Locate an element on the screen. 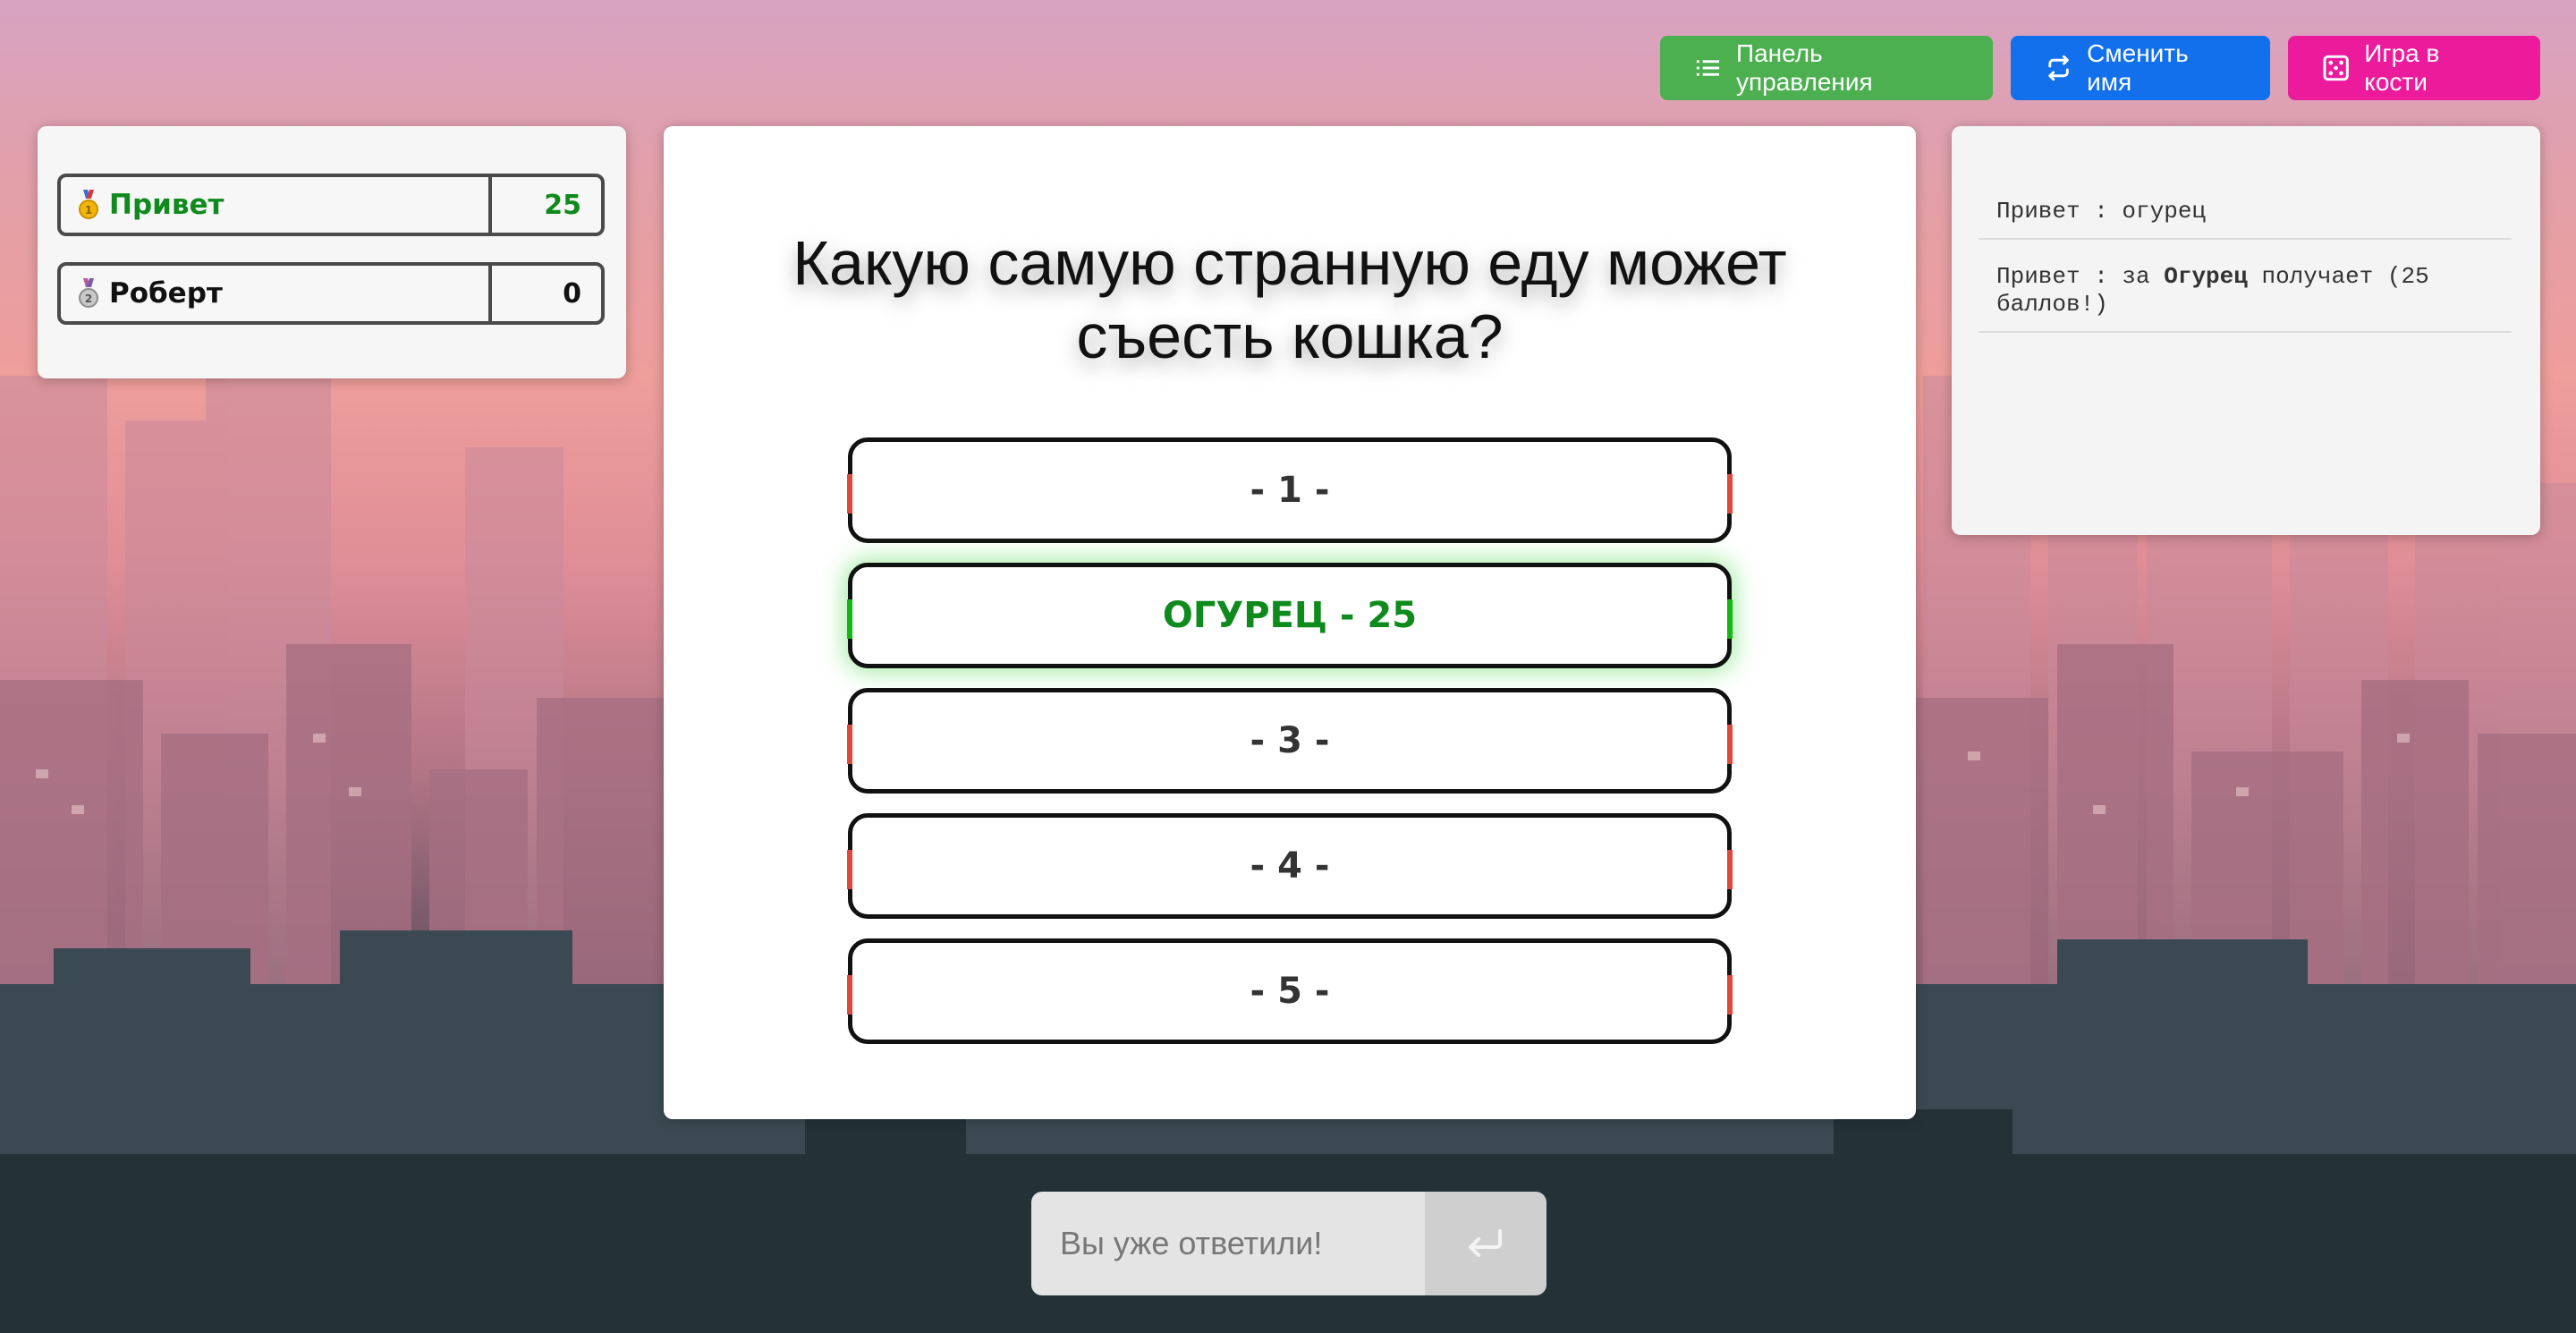 This screenshot has height=1333, width=2576. svg-text: 1 is located at coordinates (88, 210).